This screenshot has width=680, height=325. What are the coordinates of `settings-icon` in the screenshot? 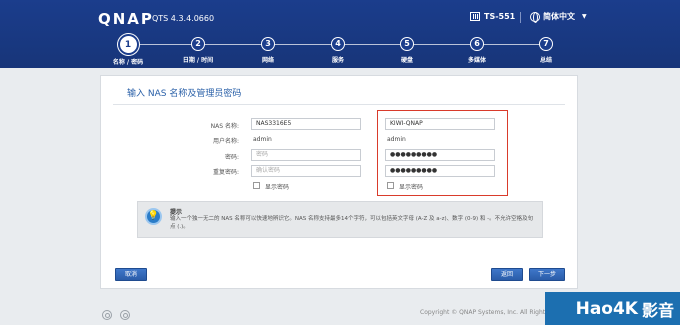 It's located at (107, 315).